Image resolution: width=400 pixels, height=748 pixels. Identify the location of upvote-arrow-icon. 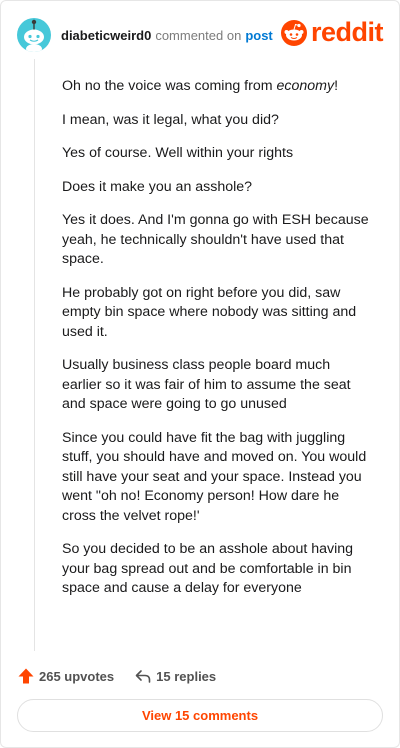
(26, 676).